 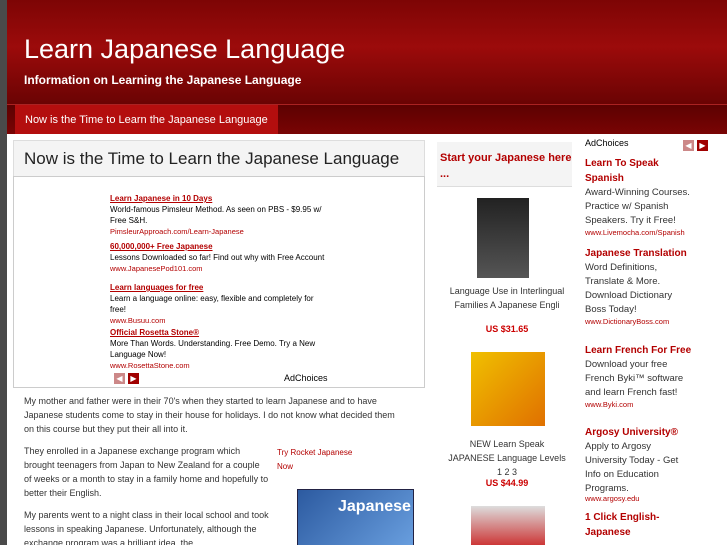 What do you see at coordinates (220, 246) in the screenshot?
I see `ad-title-link: 60,000,000+ Free Japanese` at bounding box center [220, 246].